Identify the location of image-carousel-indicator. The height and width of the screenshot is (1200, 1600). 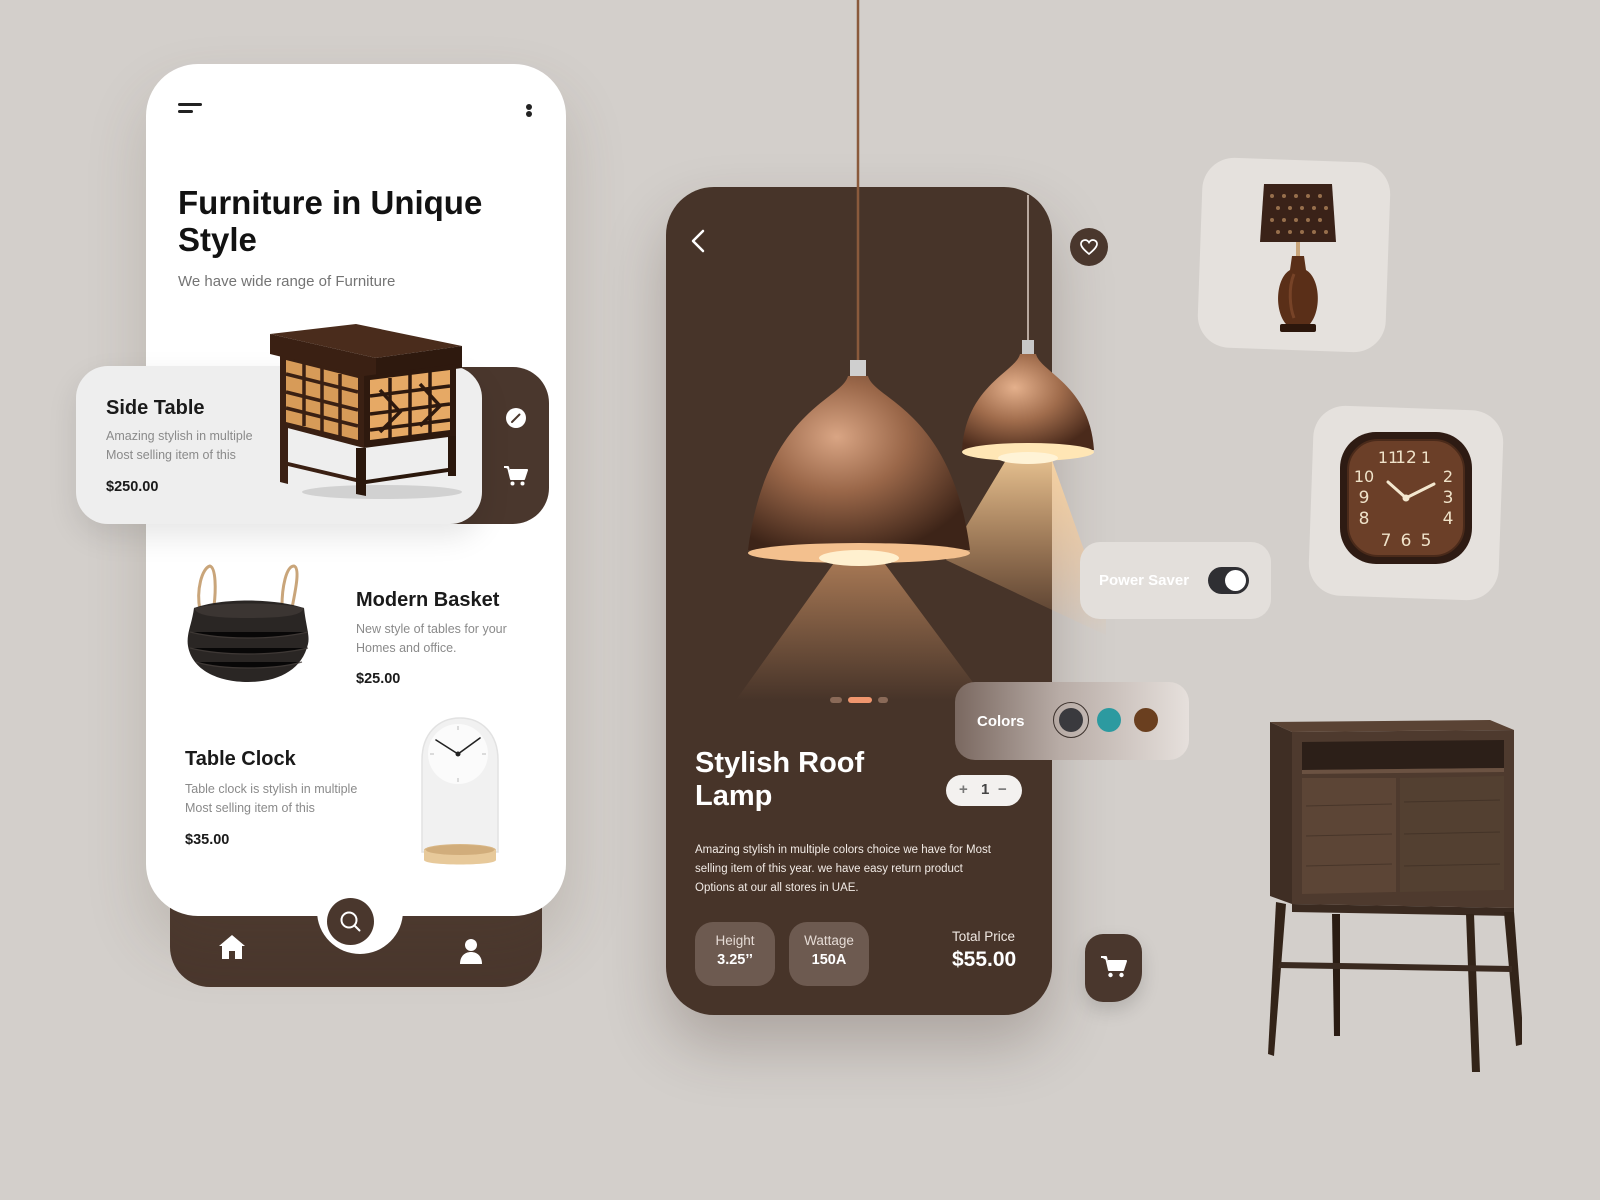
(860, 700).